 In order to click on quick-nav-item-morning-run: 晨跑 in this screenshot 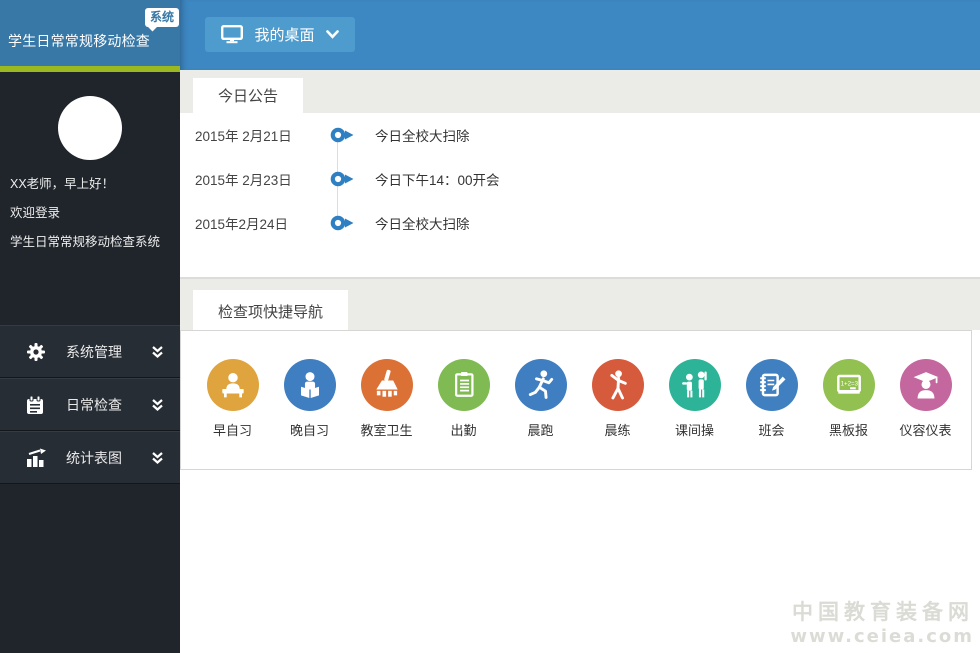, I will do `click(540, 414)`.